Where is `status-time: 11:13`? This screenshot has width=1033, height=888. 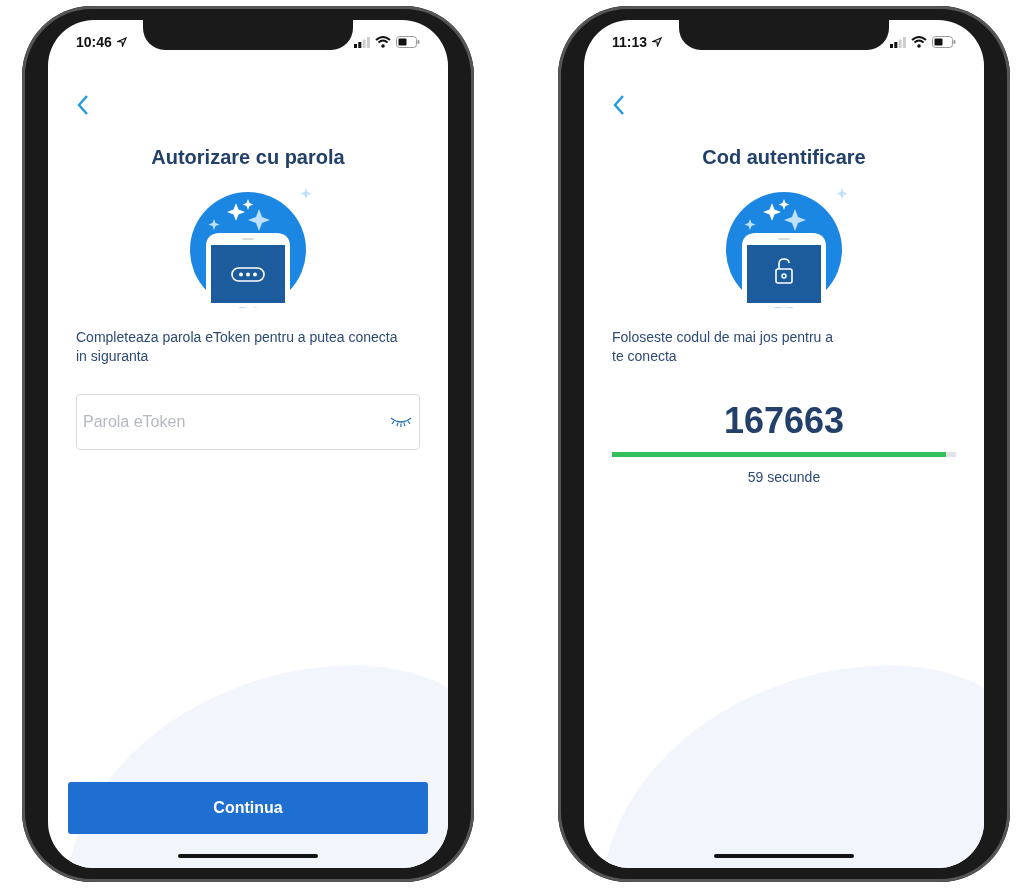 status-time: 11:13 is located at coordinates (630, 42).